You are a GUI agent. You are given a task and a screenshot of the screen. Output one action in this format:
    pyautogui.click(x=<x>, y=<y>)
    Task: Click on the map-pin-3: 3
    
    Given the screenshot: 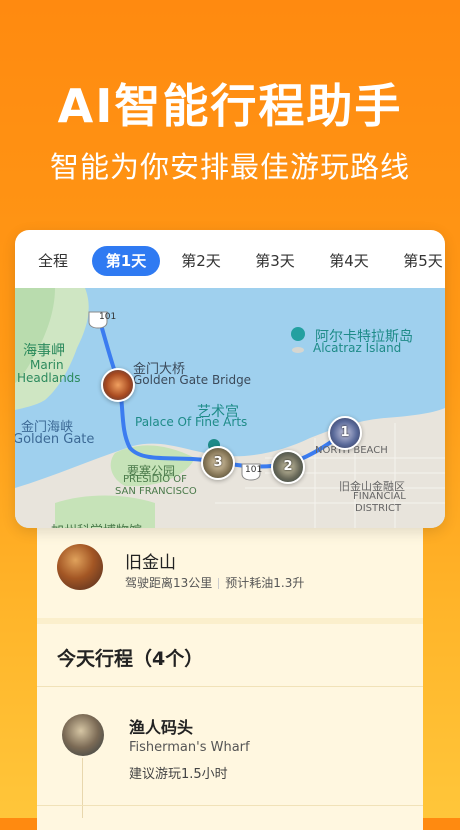 What is the action you would take?
    pyautogui.click(x=218, y=463)
    